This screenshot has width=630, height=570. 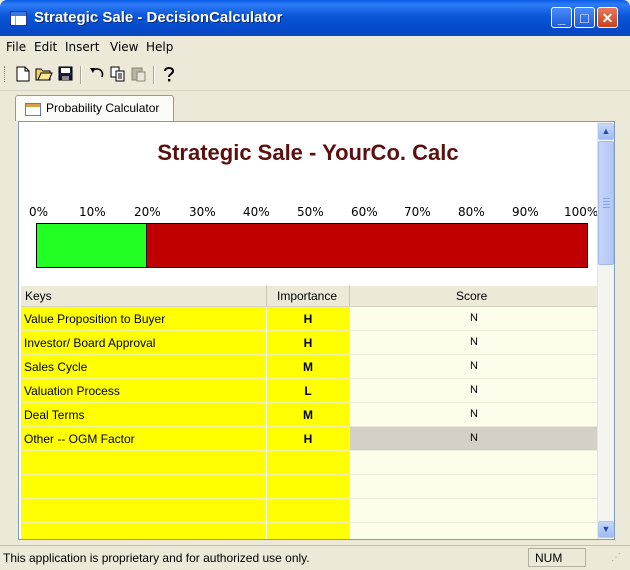 I want to click on paste-icon, so click(x=139, y=74).